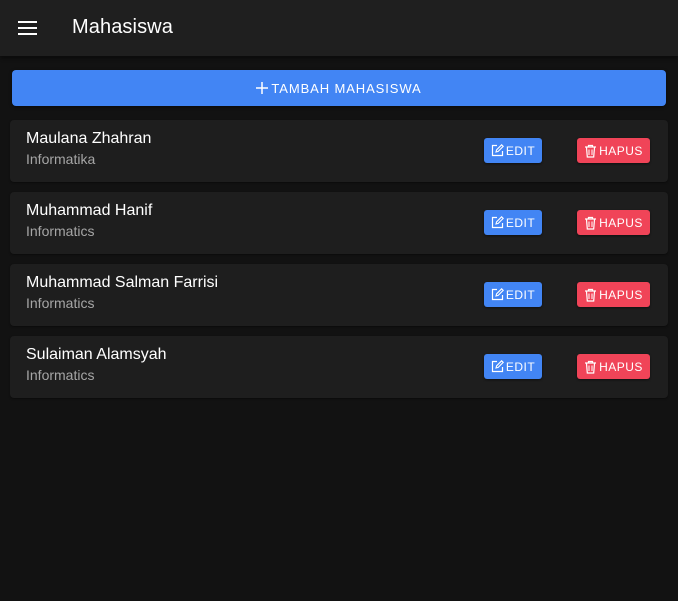  Describe the element at coordinates (122, 282) in the screenshot. I see `student-name: Muhammad Salman Farrisi` at that location.